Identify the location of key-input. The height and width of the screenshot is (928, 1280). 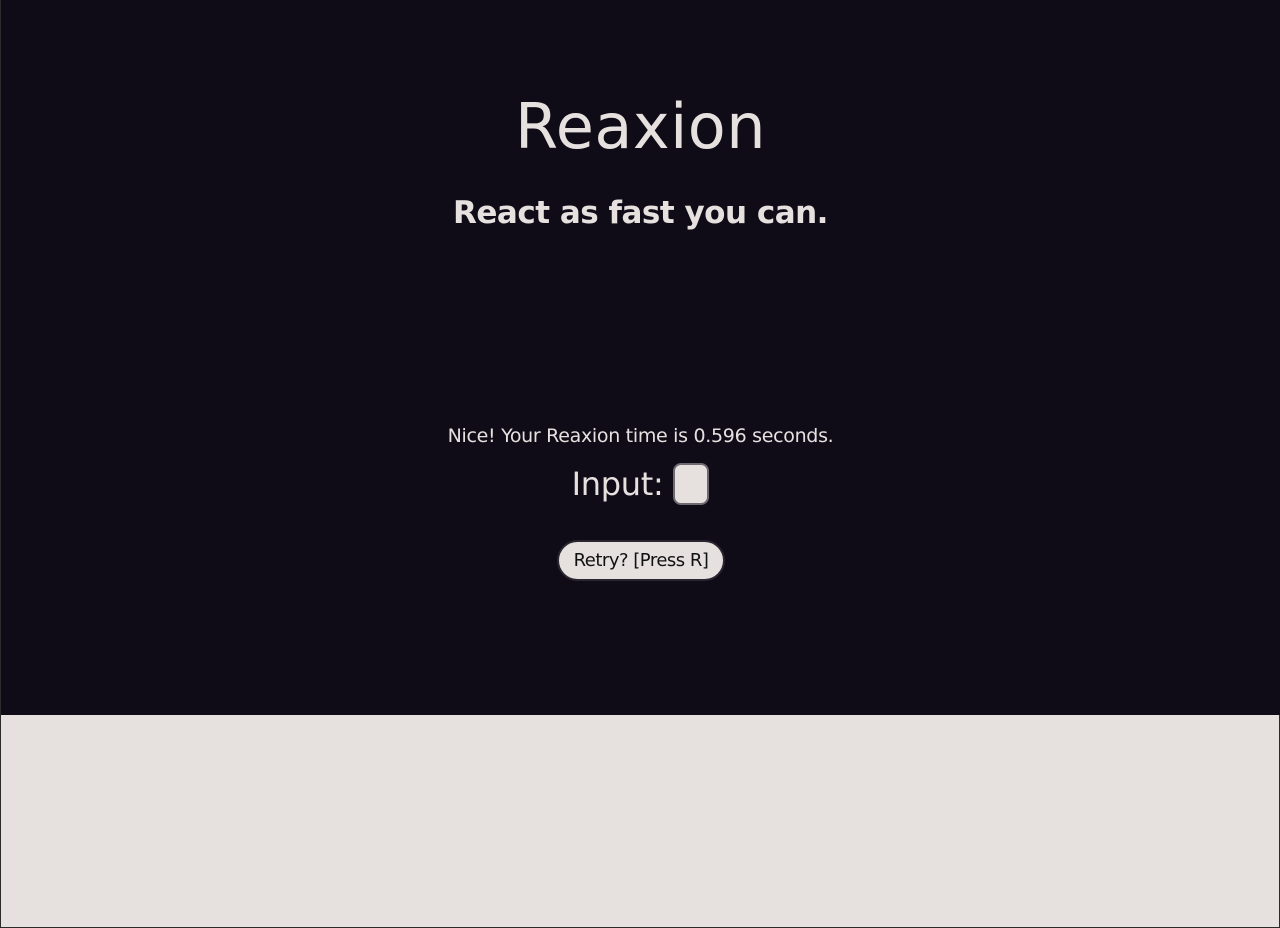
(691, 484).